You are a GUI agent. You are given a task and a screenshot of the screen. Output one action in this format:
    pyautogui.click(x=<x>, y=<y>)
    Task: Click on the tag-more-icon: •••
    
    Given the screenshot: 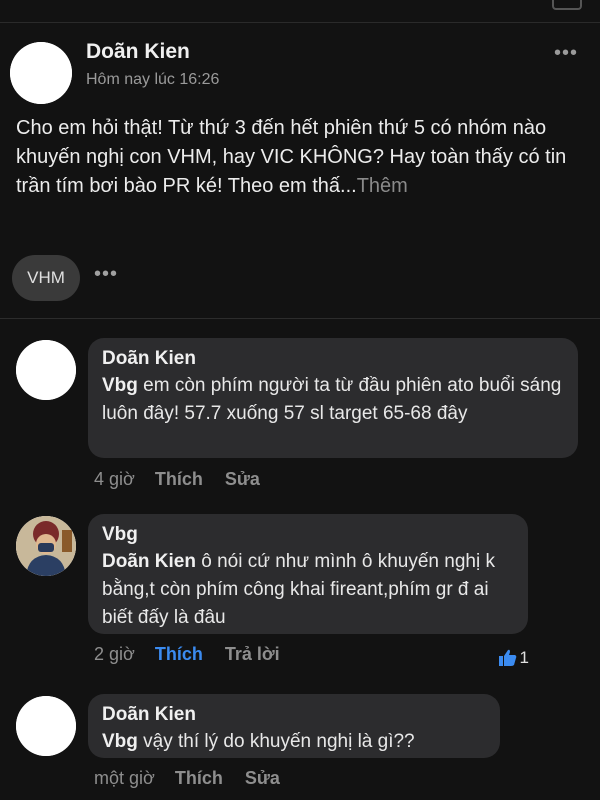 What is the action you would take?
    pyautogui.click(x=106, y=274)
    